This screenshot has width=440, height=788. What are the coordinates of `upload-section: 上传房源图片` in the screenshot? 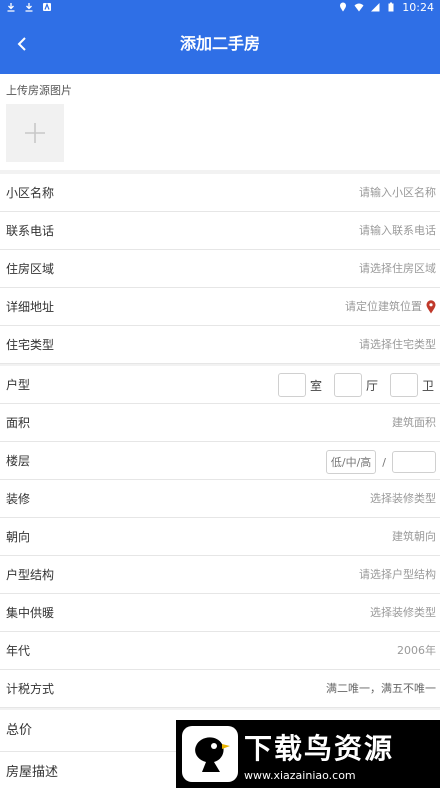 It's located at (220, 122).